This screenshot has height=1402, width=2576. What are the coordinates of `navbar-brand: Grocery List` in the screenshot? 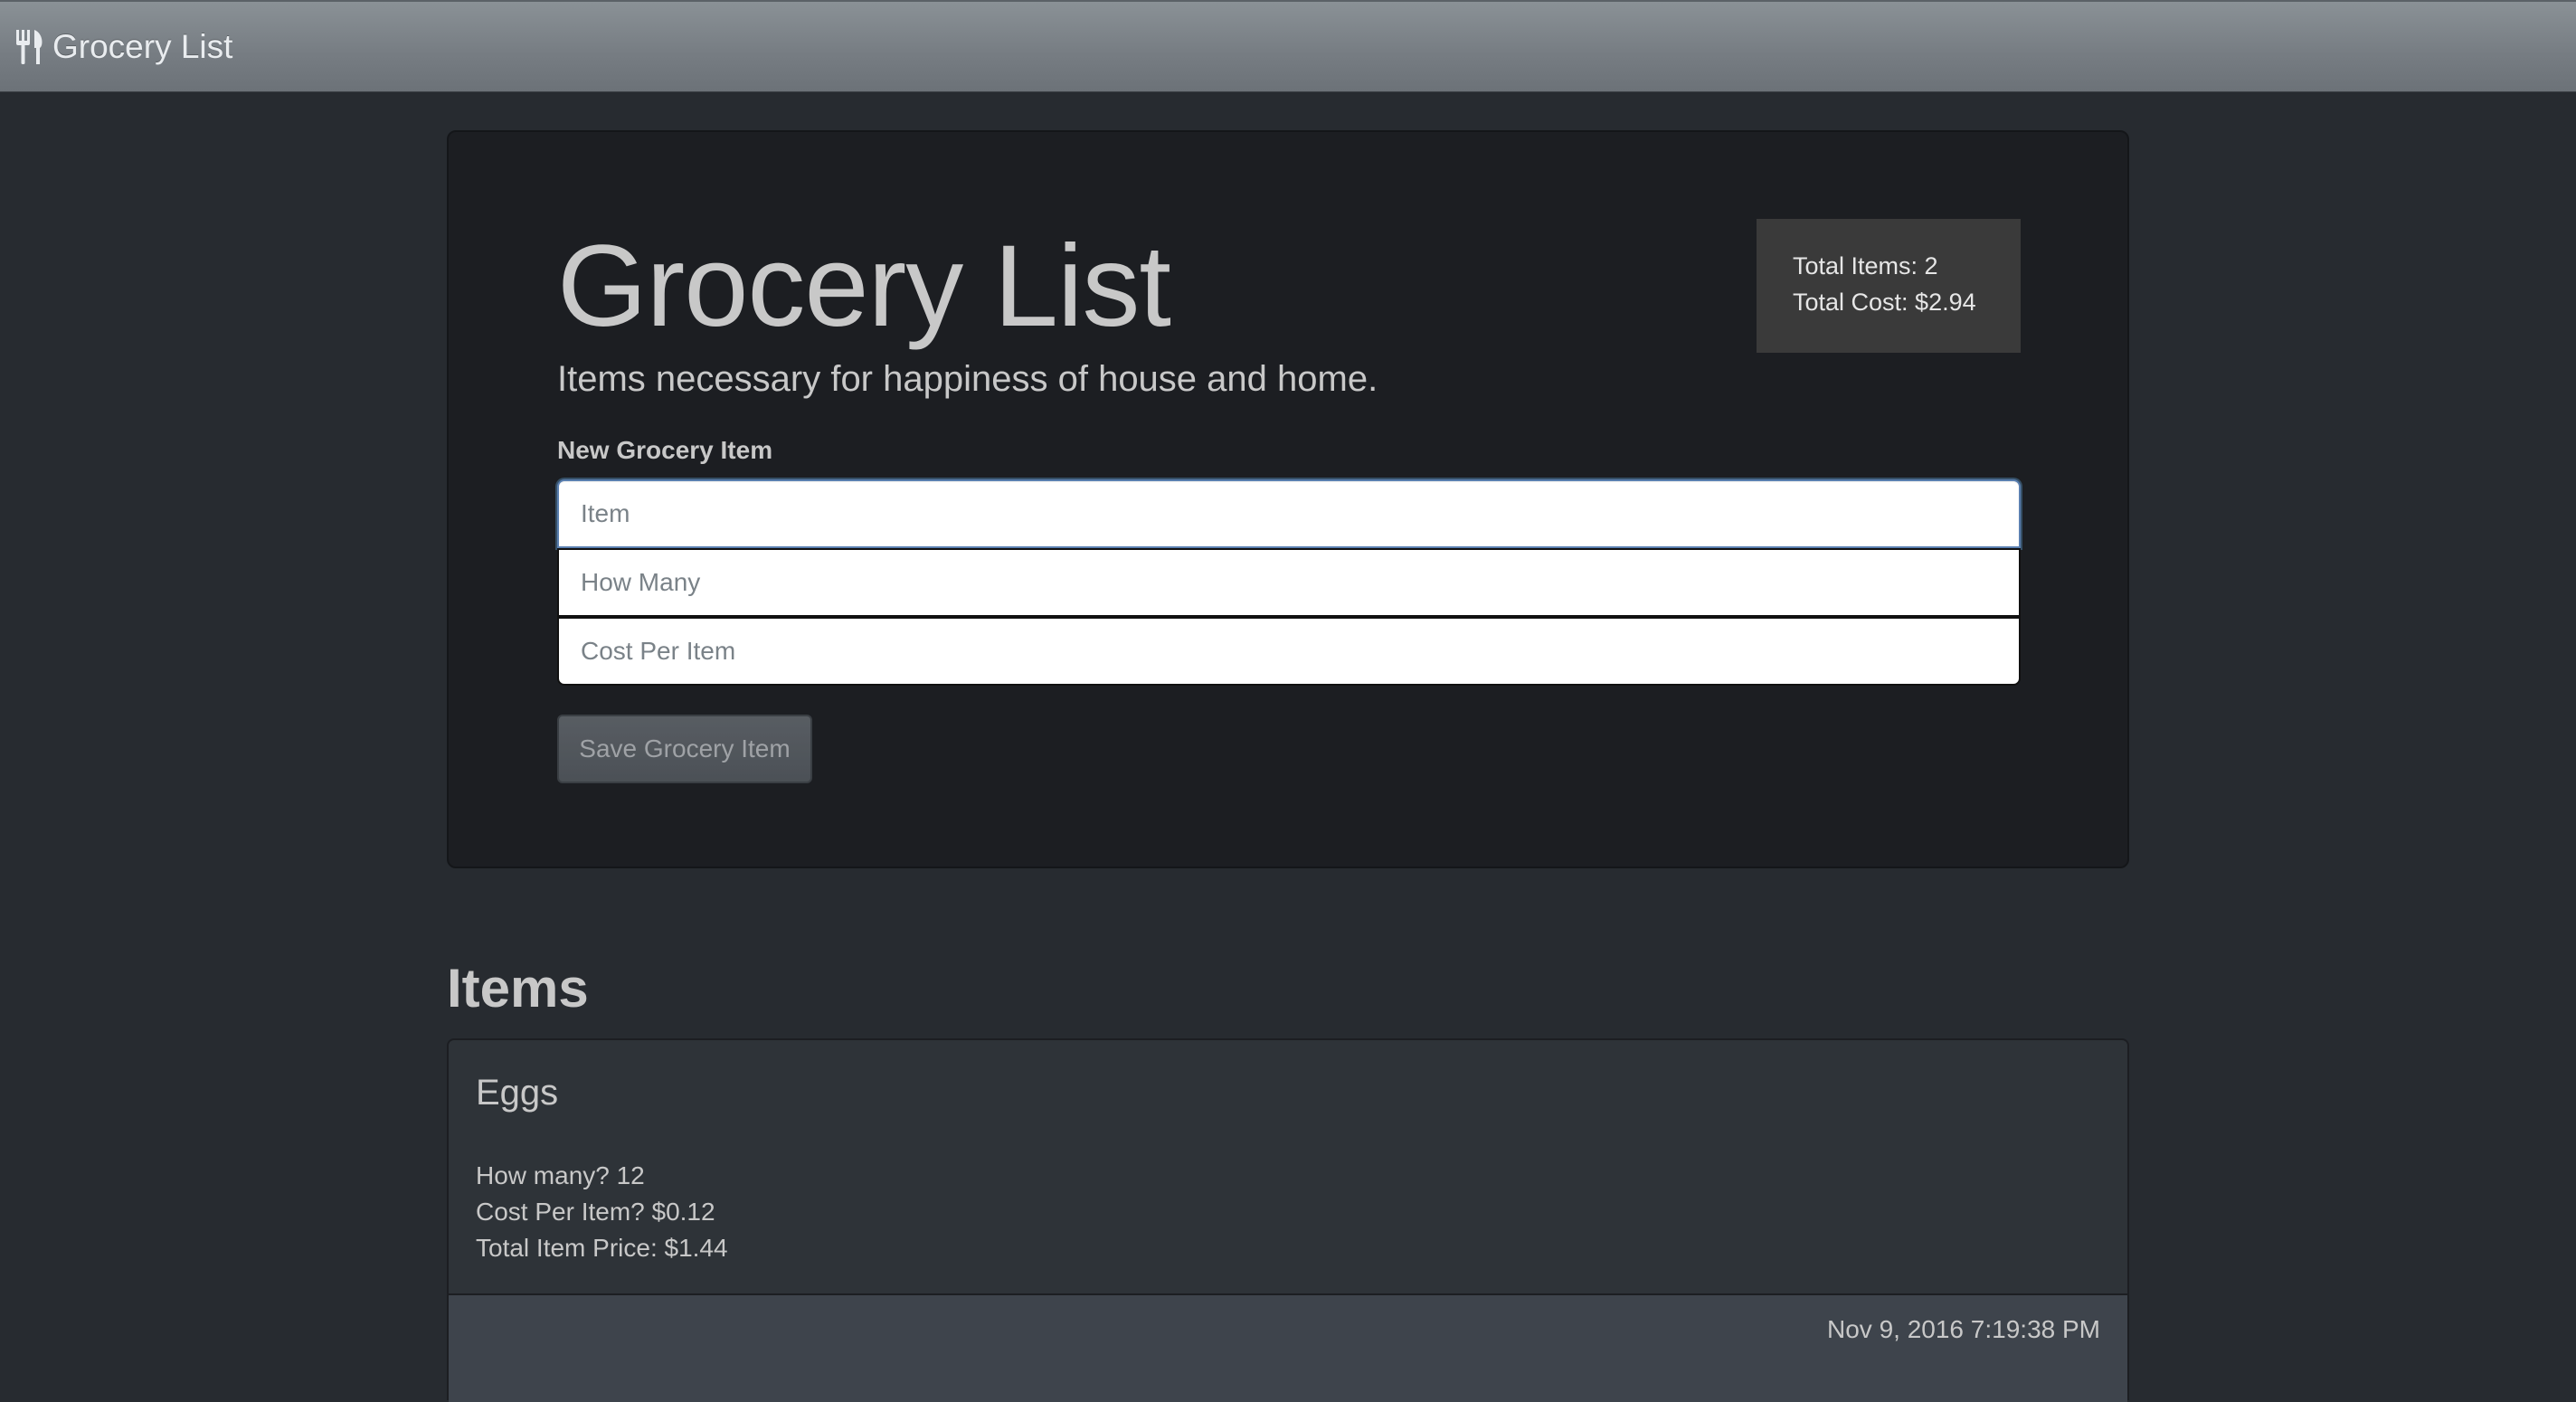 It's located at (142, 47).